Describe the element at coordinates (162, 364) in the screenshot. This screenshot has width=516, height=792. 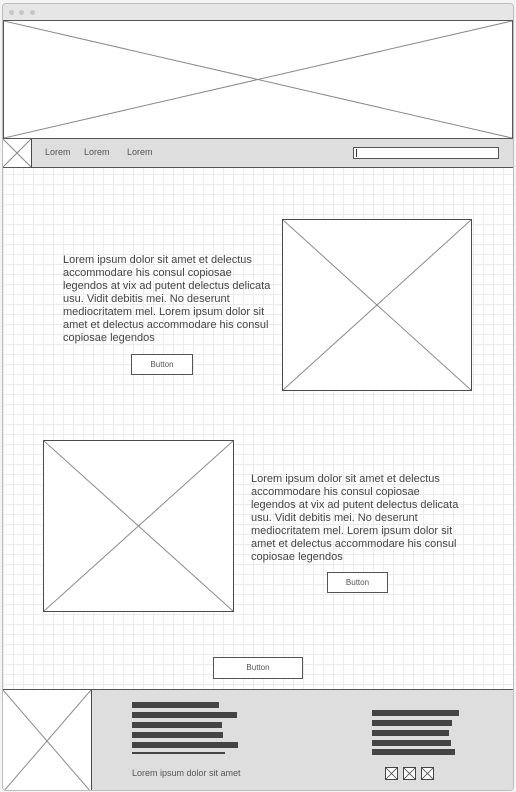
I see `section-1-button: Button` at that location.